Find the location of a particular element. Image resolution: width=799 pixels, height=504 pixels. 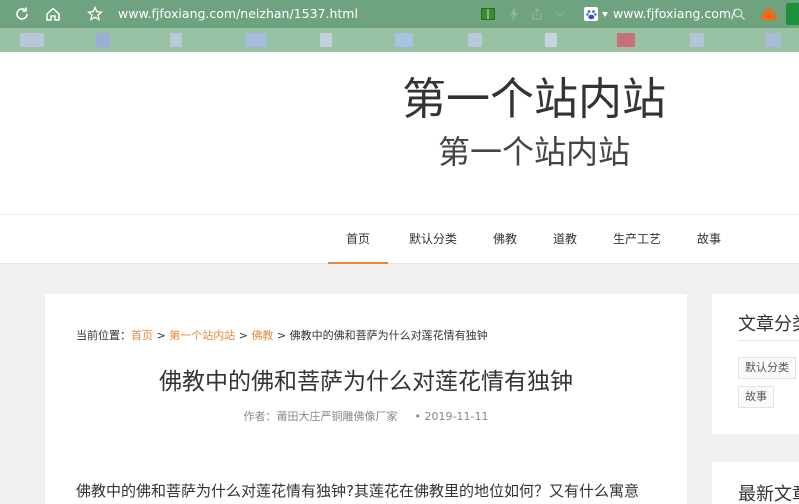

nav-item-taoism: 道教 is located at coordinates (565, 239).